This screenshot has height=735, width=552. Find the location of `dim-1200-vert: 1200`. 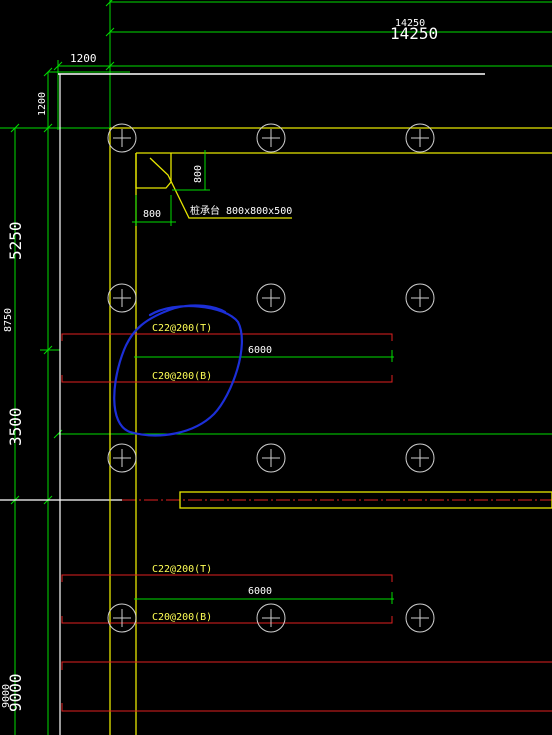

dim-1200-vert: 1200 is located at coordinates (42, 104).